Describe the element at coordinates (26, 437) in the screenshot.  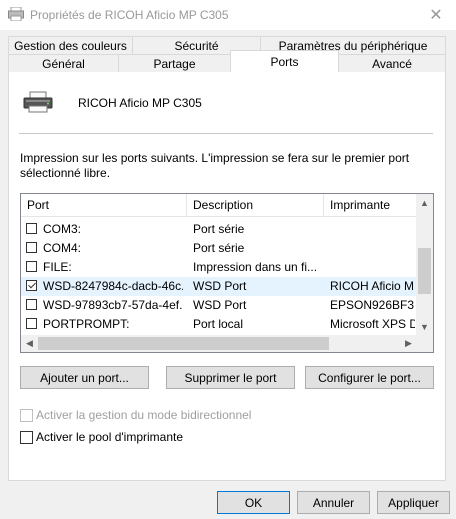
I see `printer-pool-checkbox` at that location.